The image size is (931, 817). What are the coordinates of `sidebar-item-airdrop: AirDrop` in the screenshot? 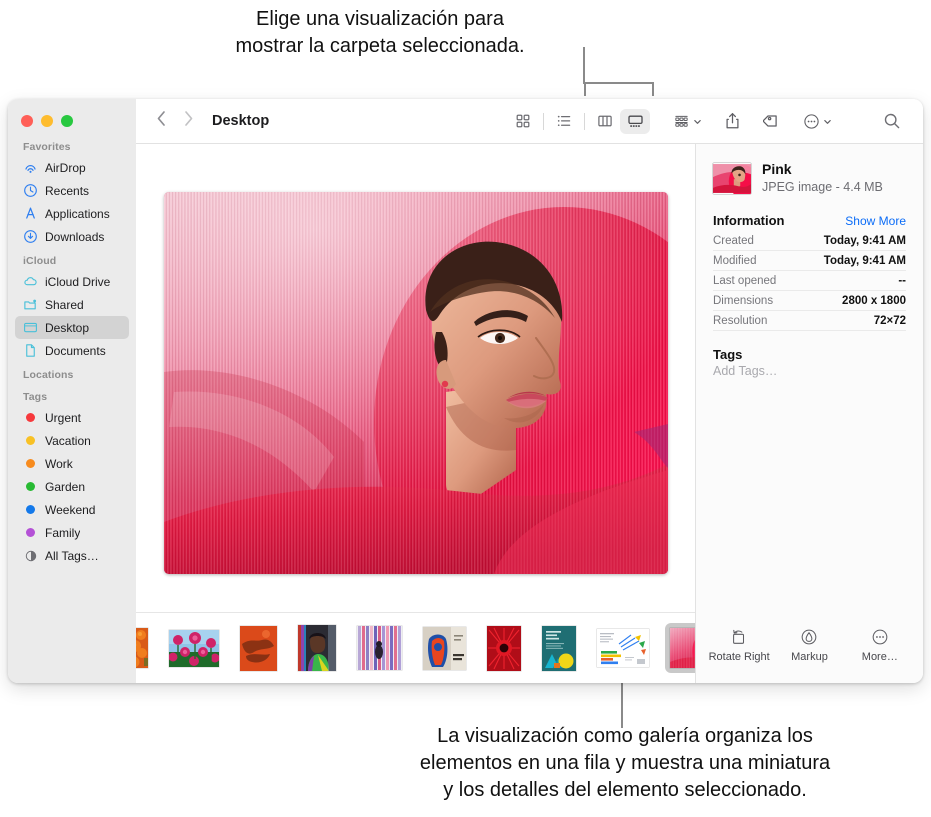 It's located at (72, 167).